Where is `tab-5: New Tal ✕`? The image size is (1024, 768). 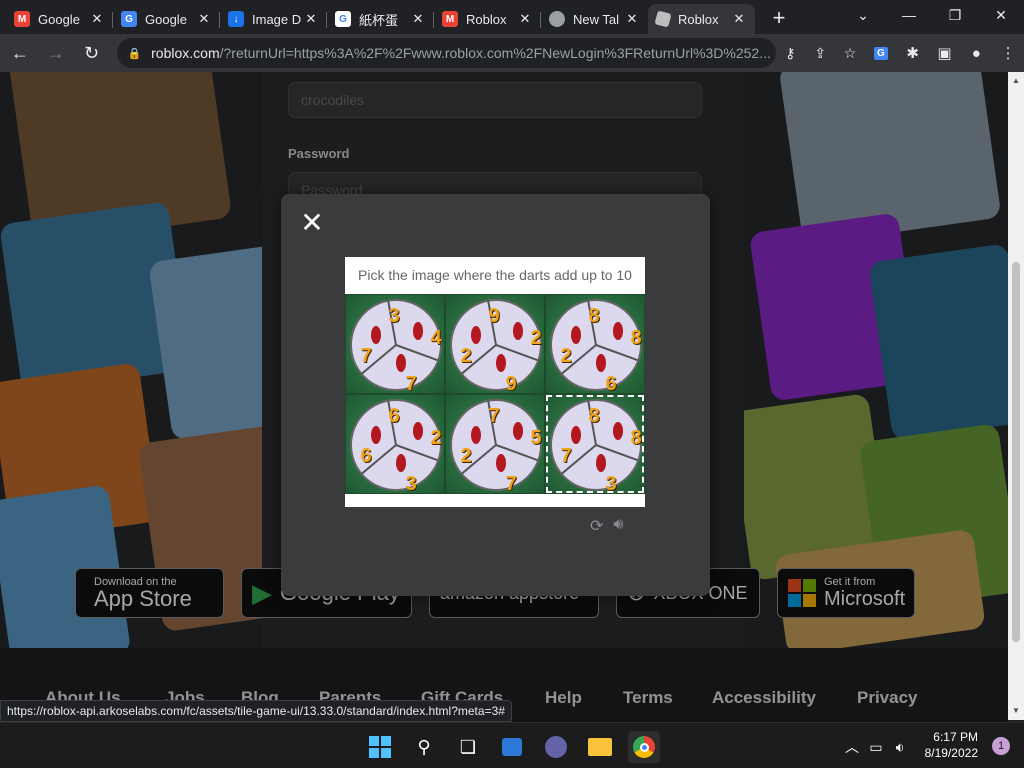
tab-5: New Tal ✕ is located at coordinates (594, 19).